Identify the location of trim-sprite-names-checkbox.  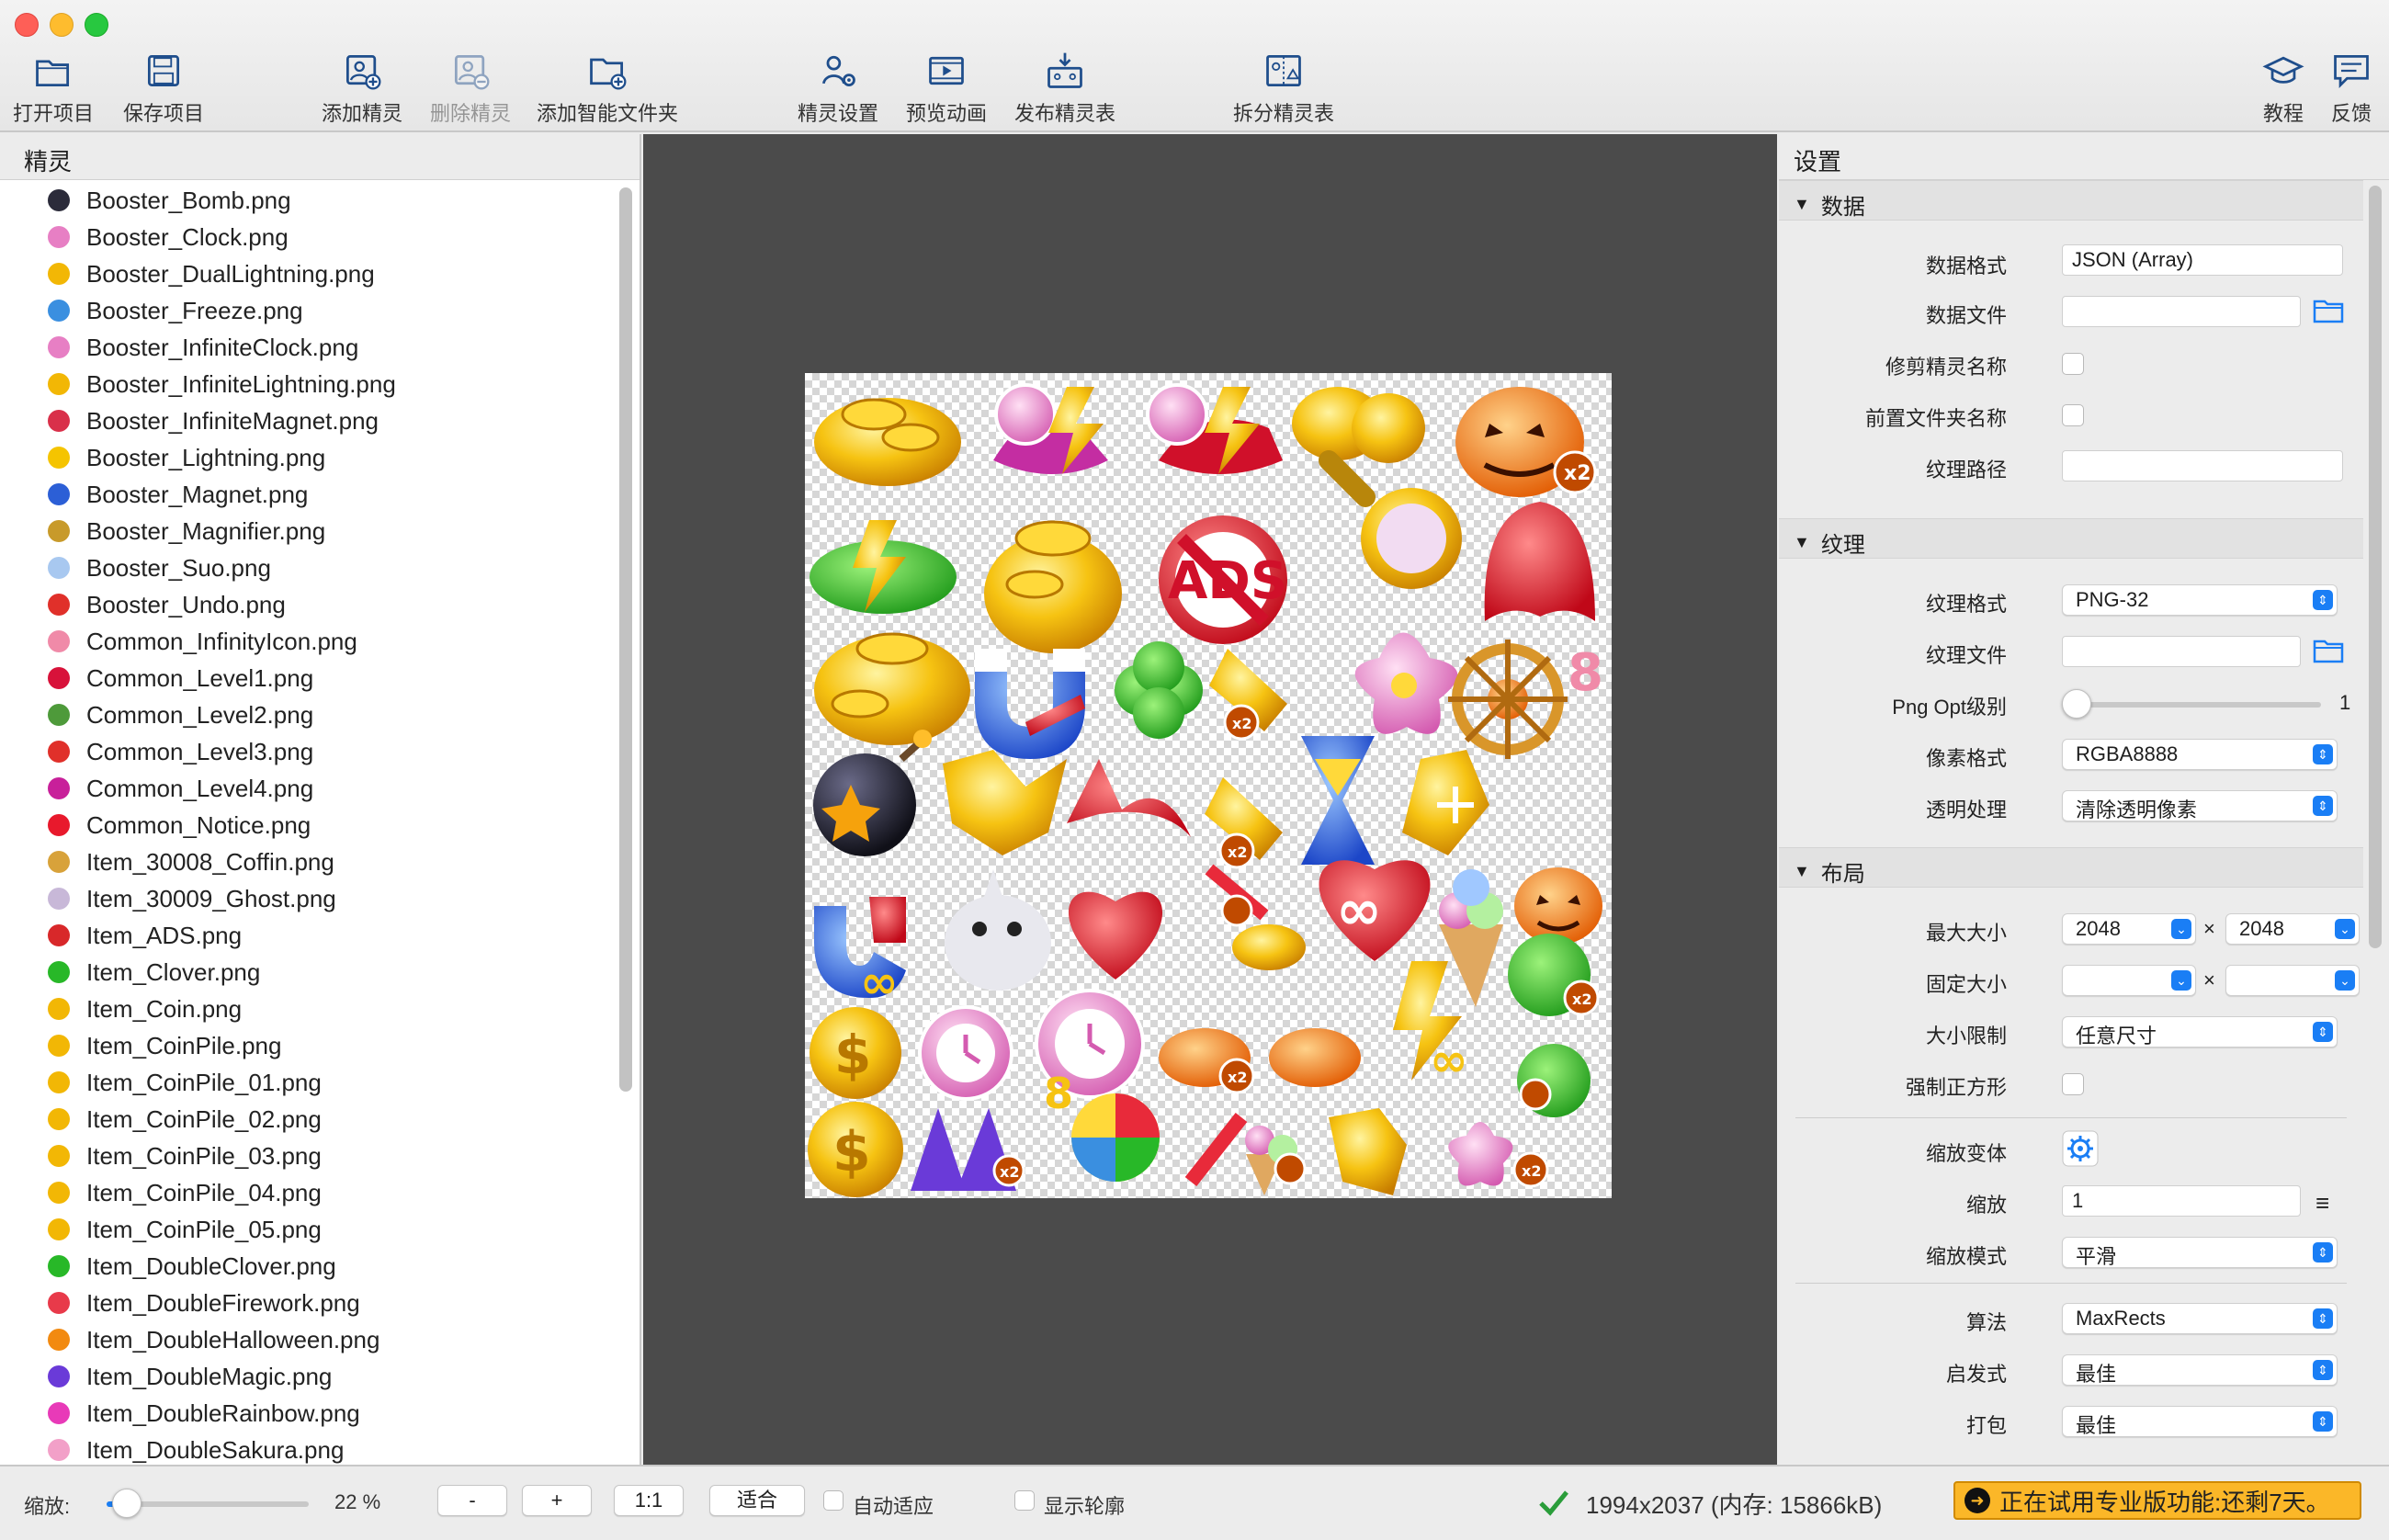
(2073, 364).